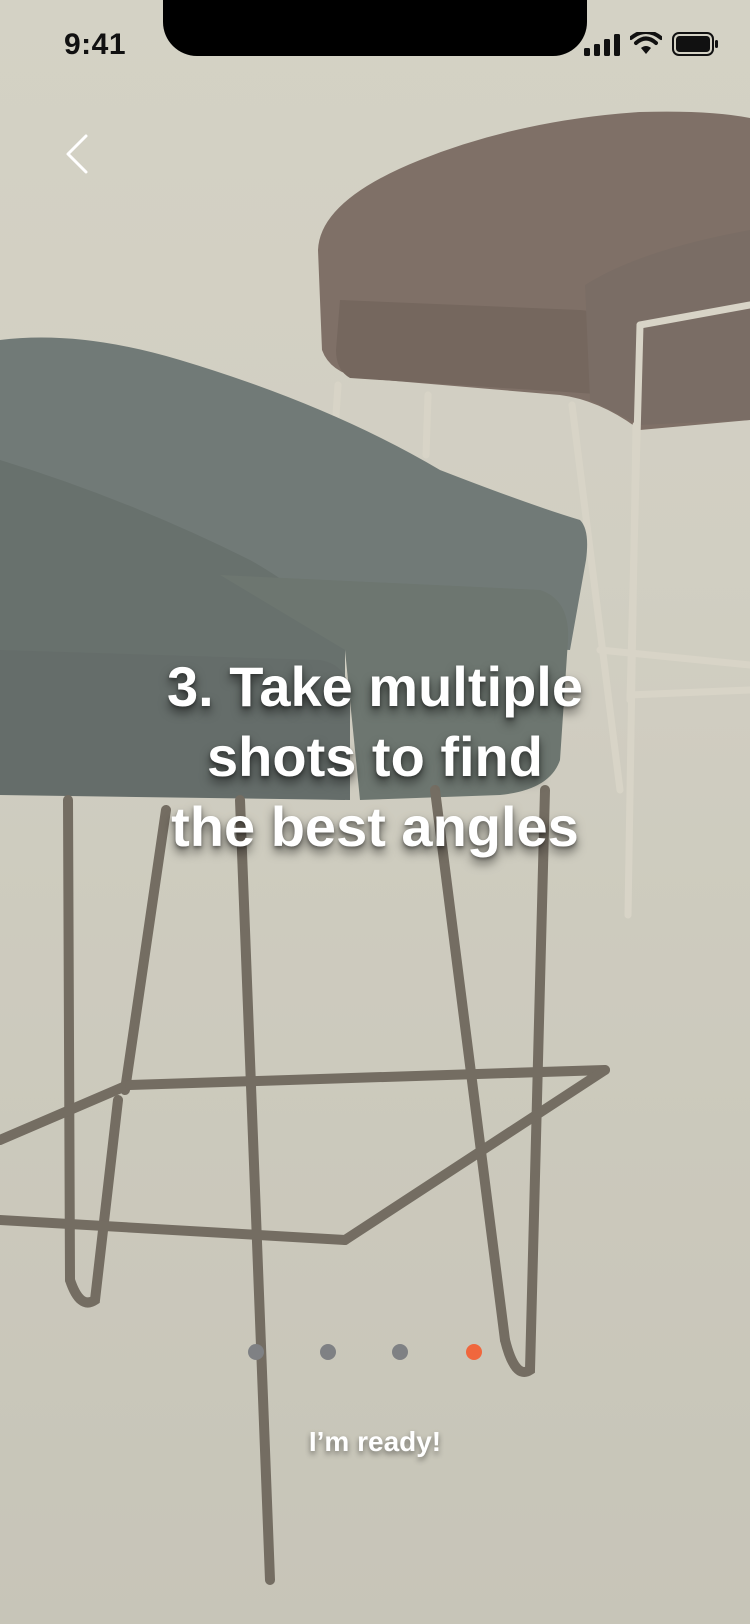 Image resolution: width=750 pixels, height=1624 pixels. What do you see at coordinates (695, 44) in the screenshot?
I see `battery-icon` at bounding box center [695, 44].